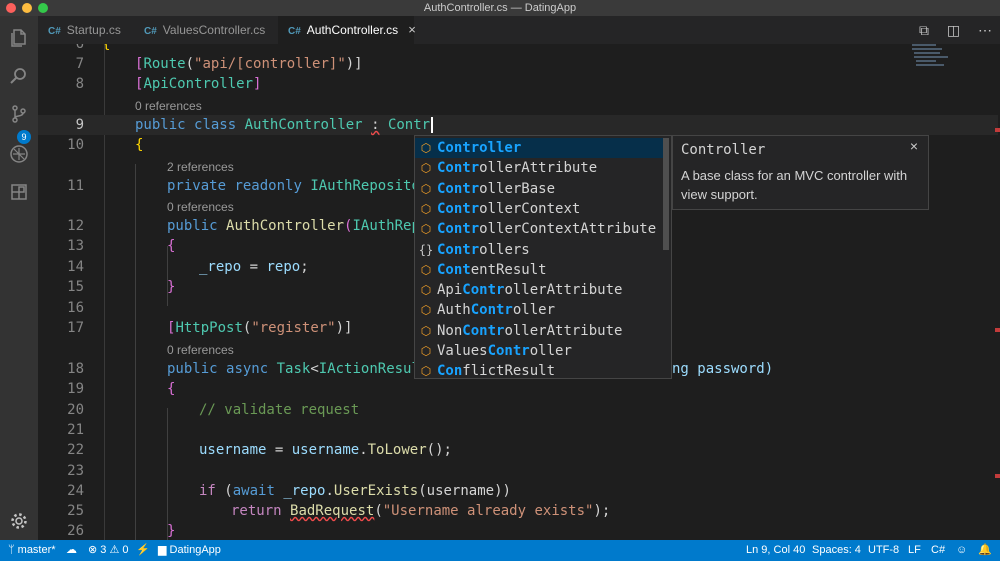  Describe the element at coordinates (116, 550) in the screenshot. I see `warning-icon: ⚠` at that location.